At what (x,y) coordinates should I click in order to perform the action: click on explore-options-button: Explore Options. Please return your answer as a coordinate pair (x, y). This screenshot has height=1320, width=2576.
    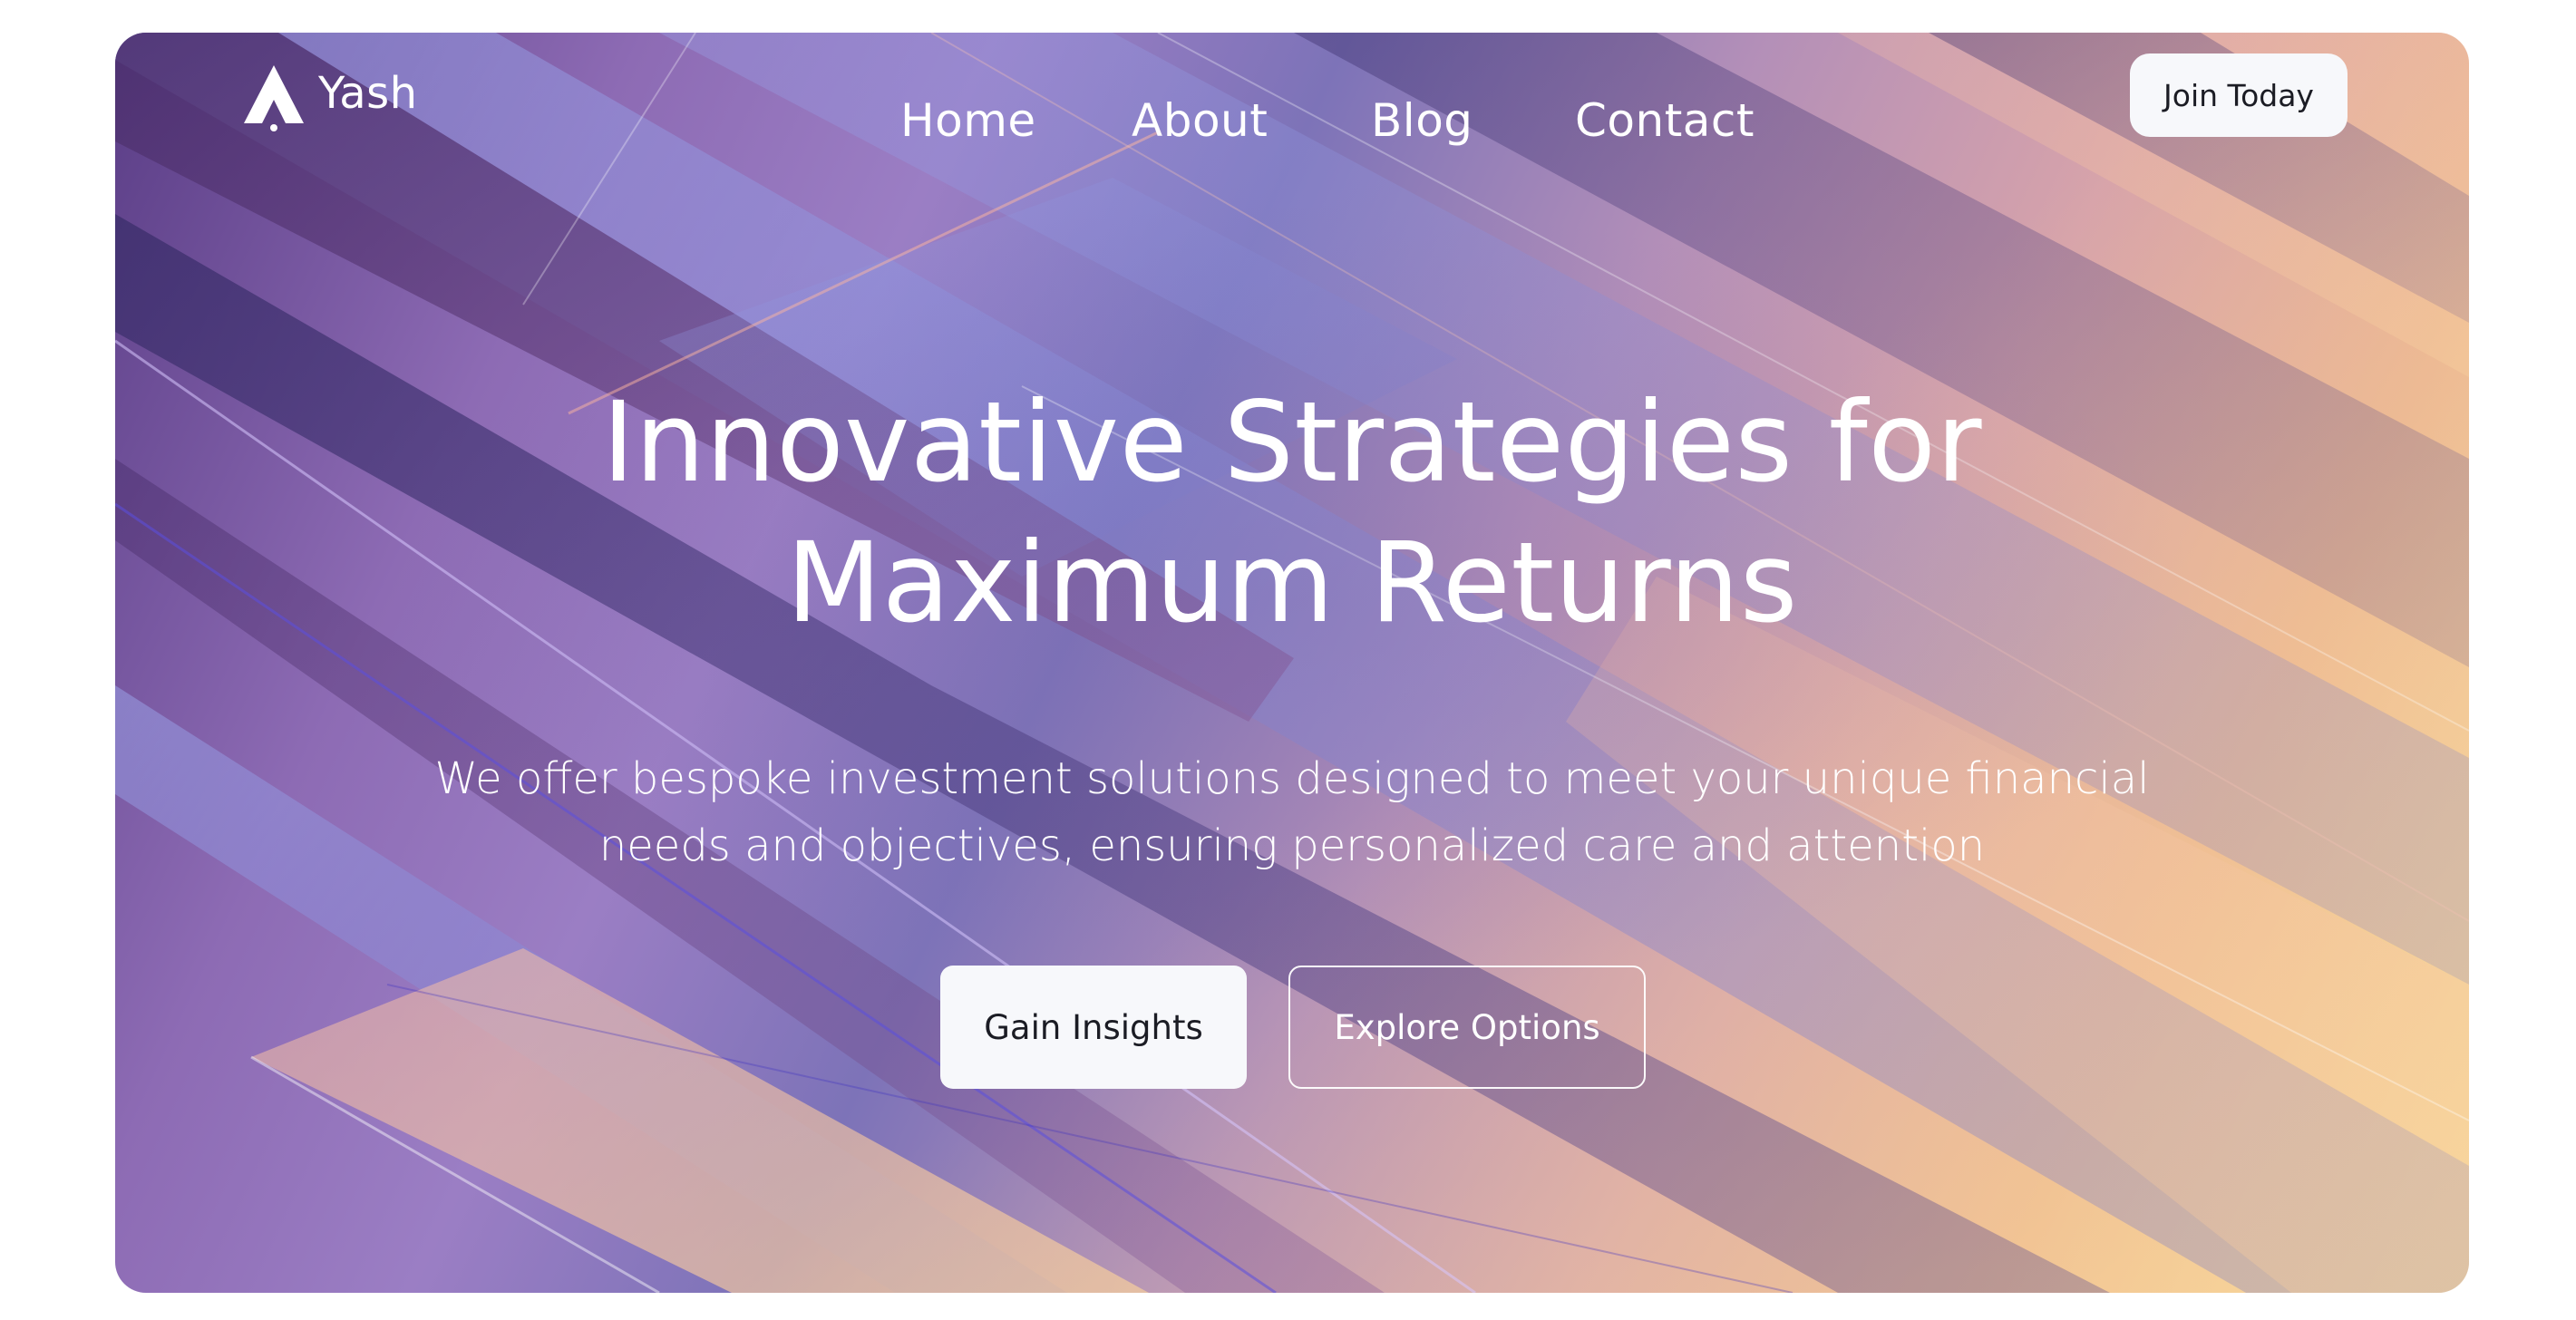
    Looking at the image, I should click on (1467, 1027).